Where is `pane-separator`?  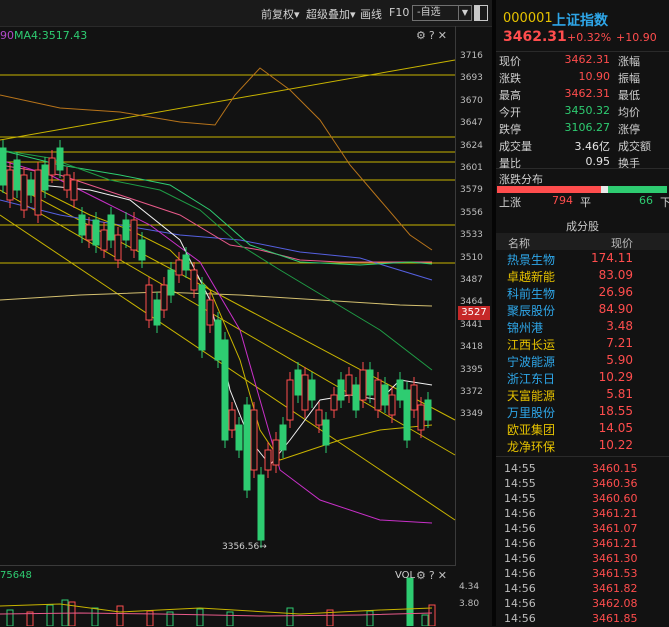 pane-separator is located at coordinates (227, 565).